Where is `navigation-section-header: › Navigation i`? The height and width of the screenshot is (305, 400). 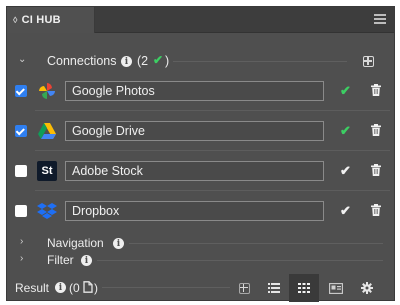
navigation-section-header: › Navigation i is located at coordinates (200, 243).